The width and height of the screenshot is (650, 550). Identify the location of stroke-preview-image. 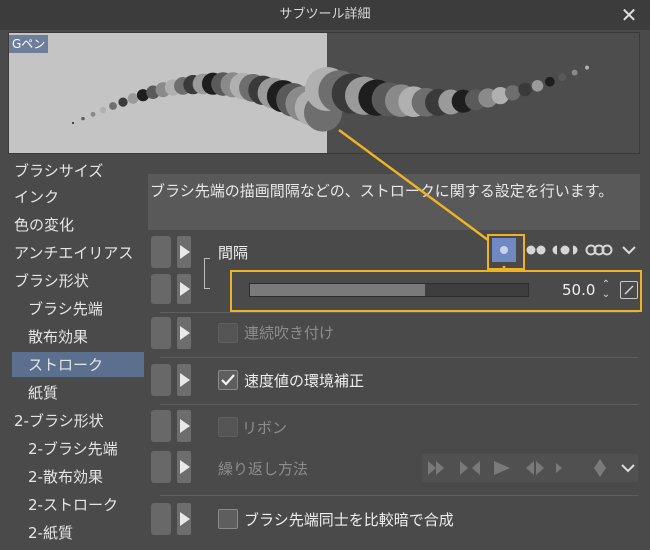
(330, 98).